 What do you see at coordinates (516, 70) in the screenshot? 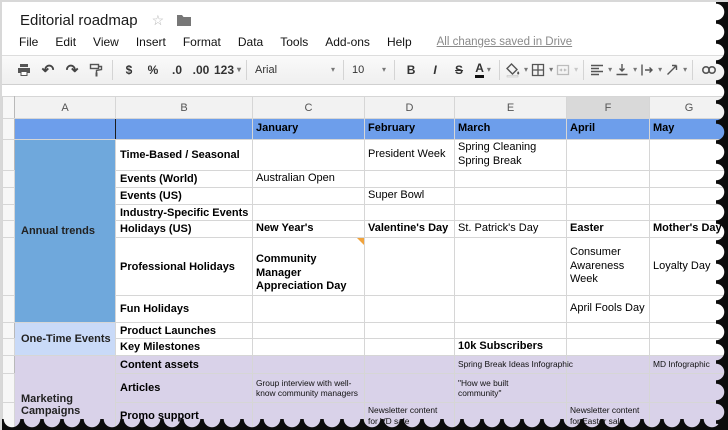
I see `fill-color-button: ▾` at bounding box center [516, 70].